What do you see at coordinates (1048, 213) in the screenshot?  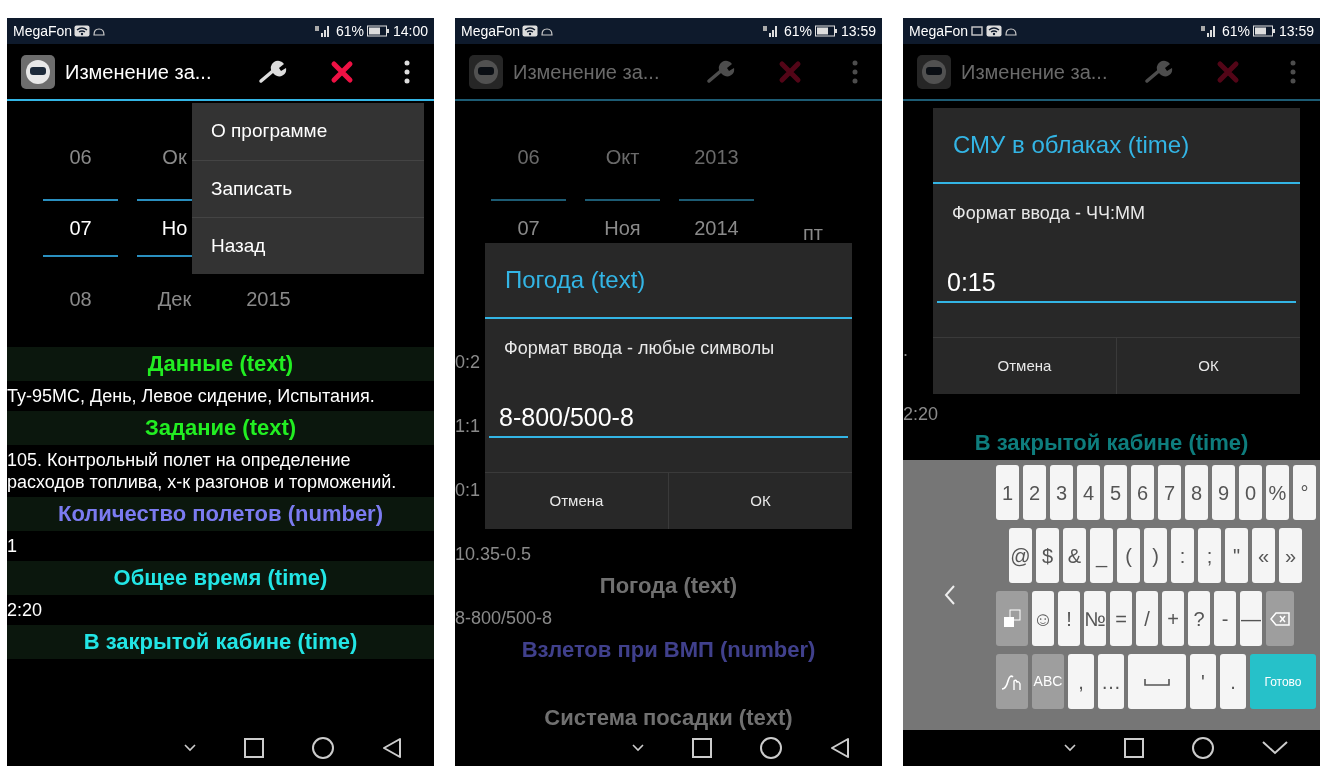 I see `dialog-message: Формат ввода - ЧЧ:ММ` at bounding box center [1048, 213].